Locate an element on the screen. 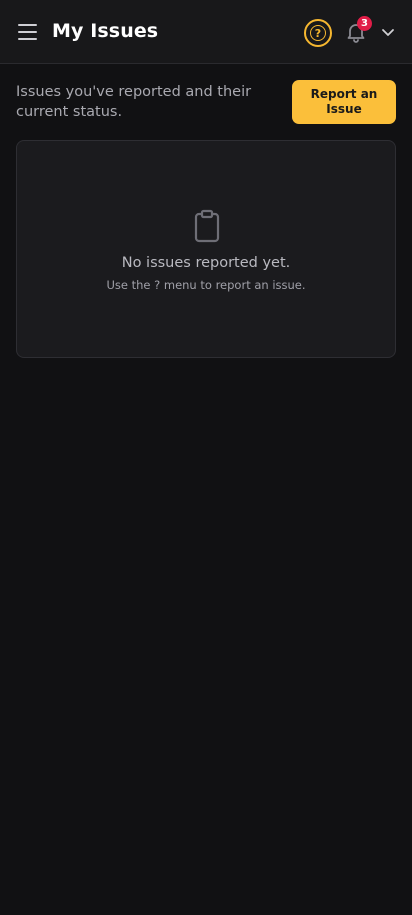  chevron-down-icon is located at coordinates (388, 32).